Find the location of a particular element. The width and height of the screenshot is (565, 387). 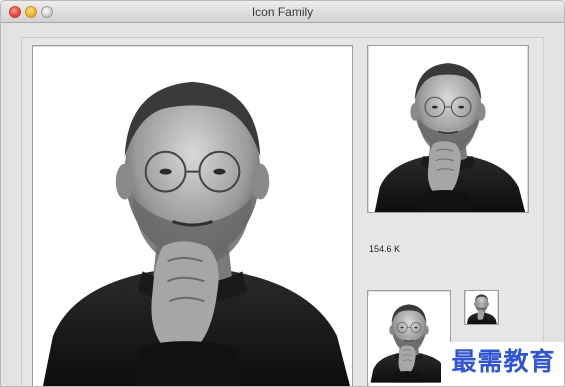

watermark-logo: 最需教育 is located at coordinates (502, 364).